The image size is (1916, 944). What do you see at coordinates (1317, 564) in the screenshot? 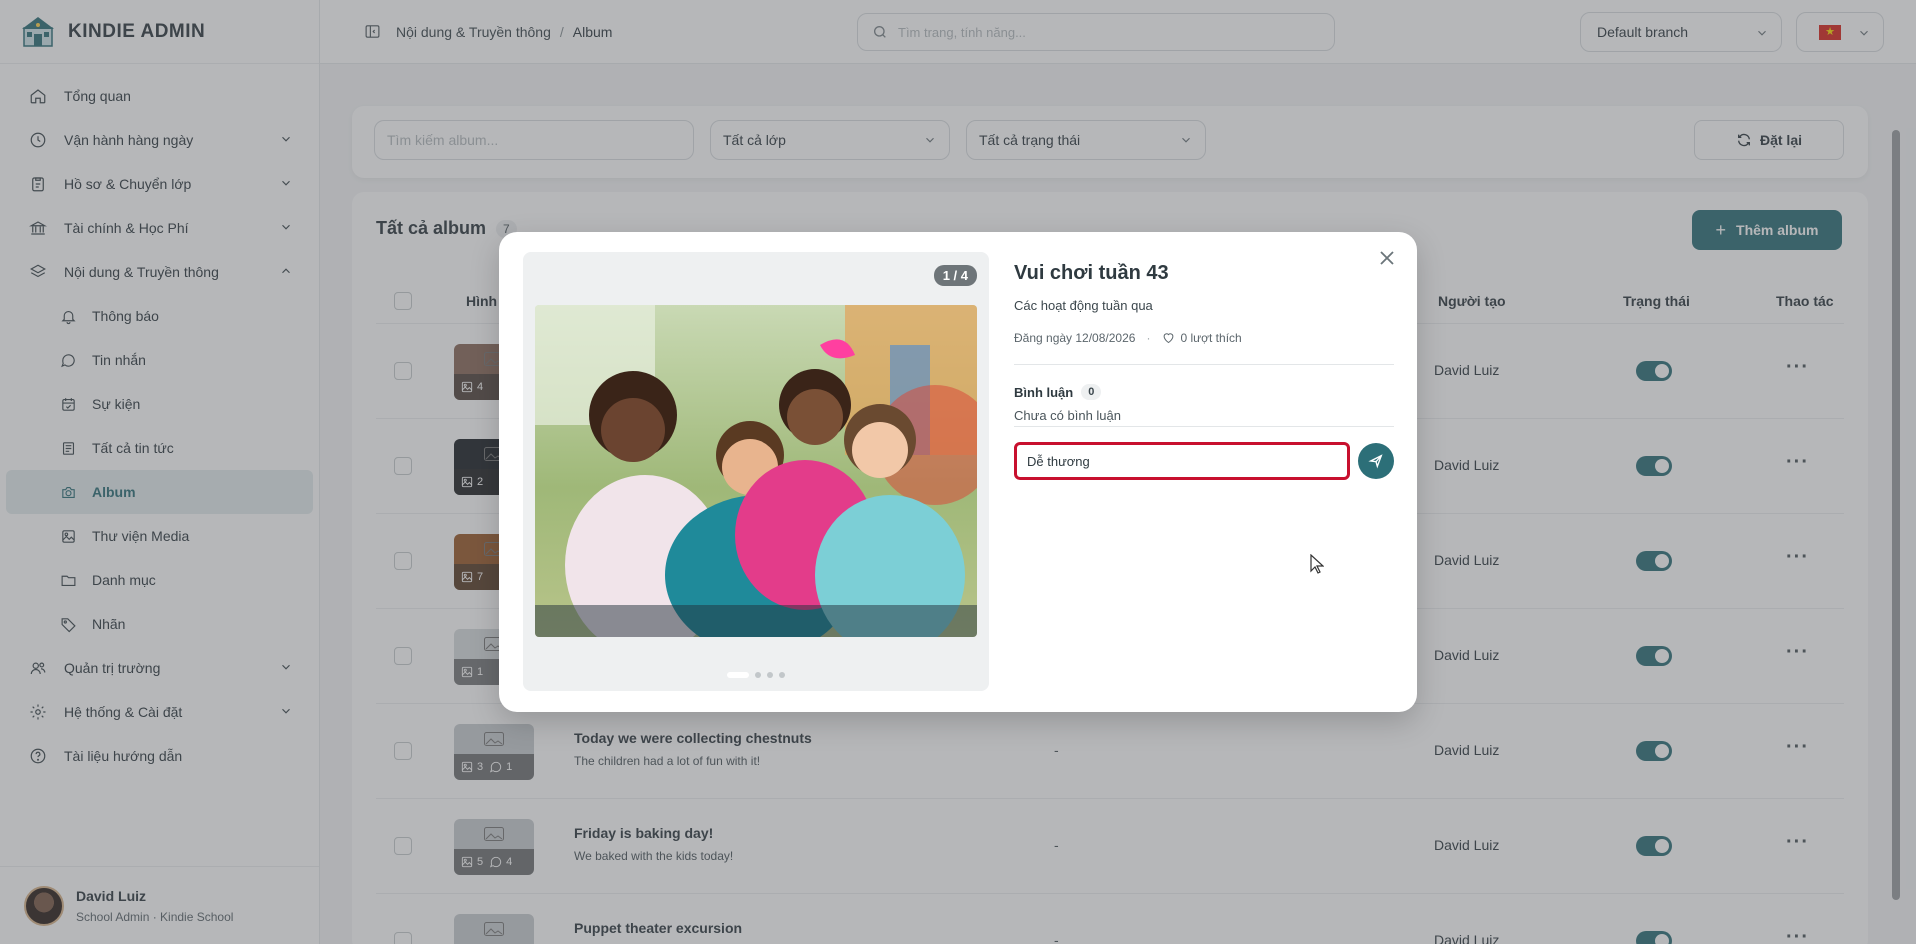
I see `mouse-cursor-icon` at bounding box center [1317, 564].